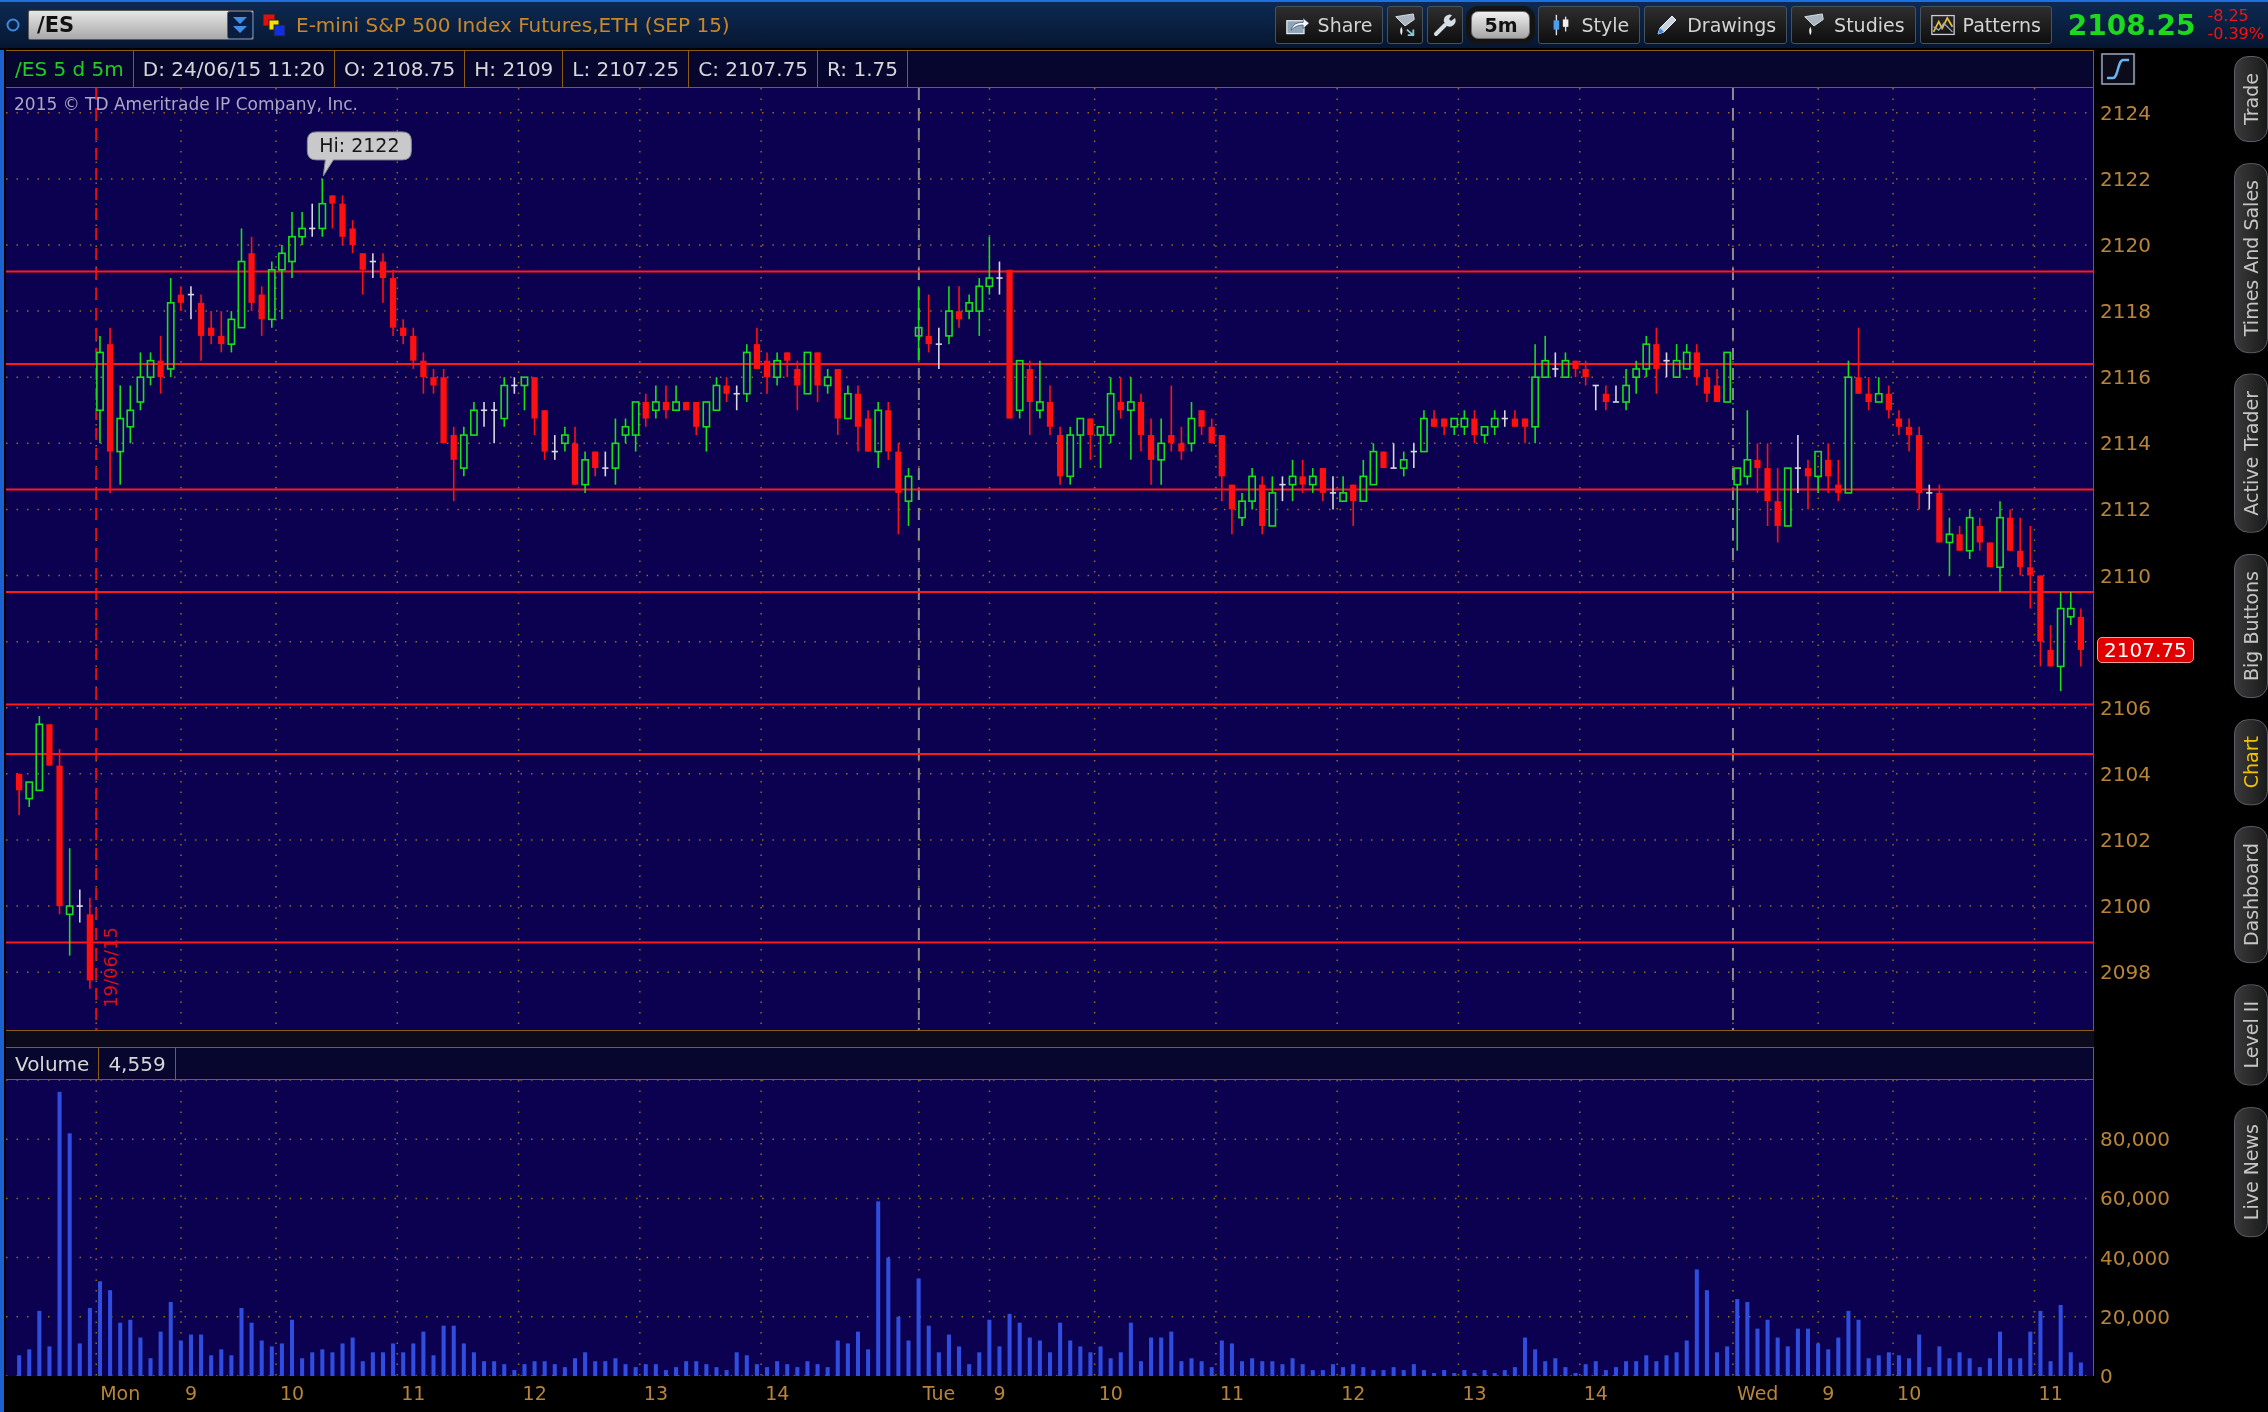 Image resolution: width=2268 pixels, height=1412 pixels. I want to click on ring-icon, so click(13, 25).